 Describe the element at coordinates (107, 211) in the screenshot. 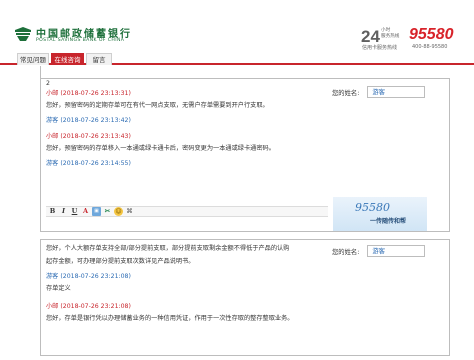

I see `screenshot-icon: ✂` at that location.